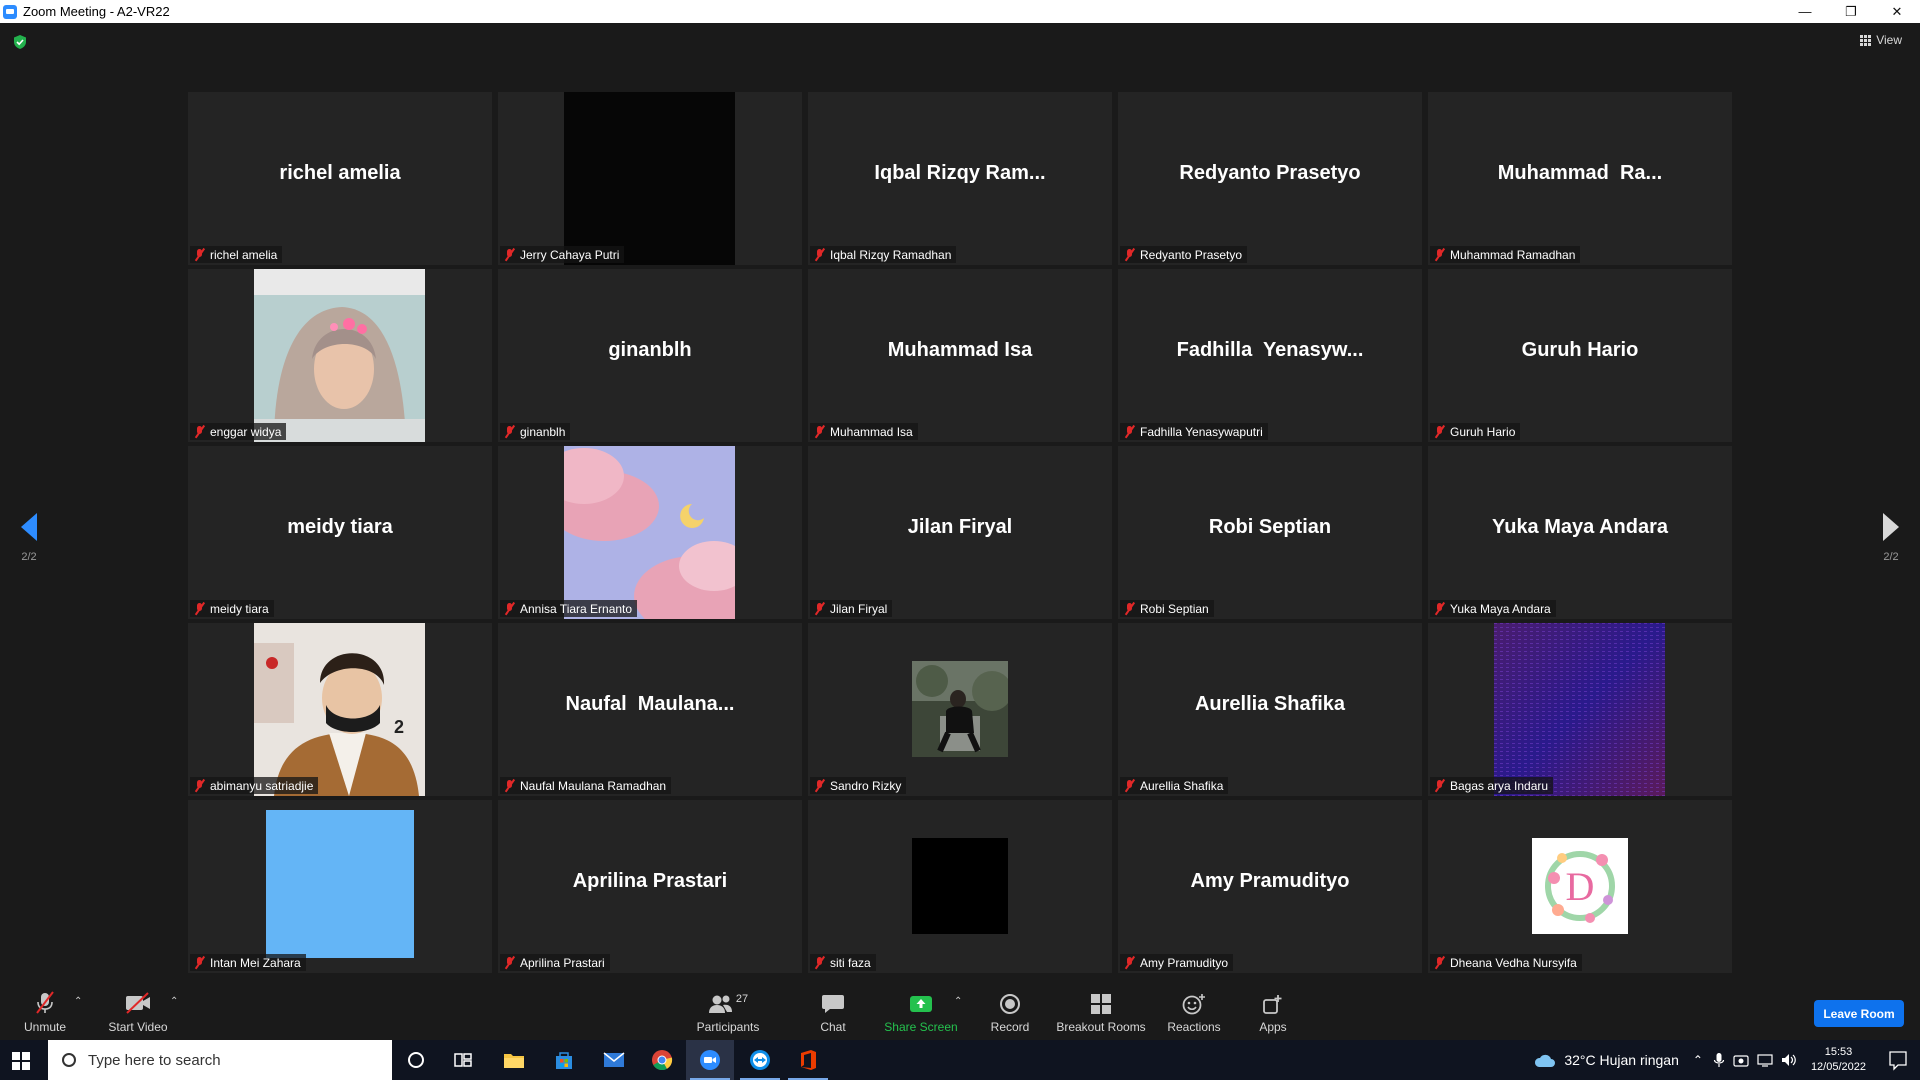 The image size is (1920, 1080). Describe the element at coordinates (1270, 886) in the screenshot. I see `participant-tile: Amy Pramudityo Amy Pramudityo` at that location.